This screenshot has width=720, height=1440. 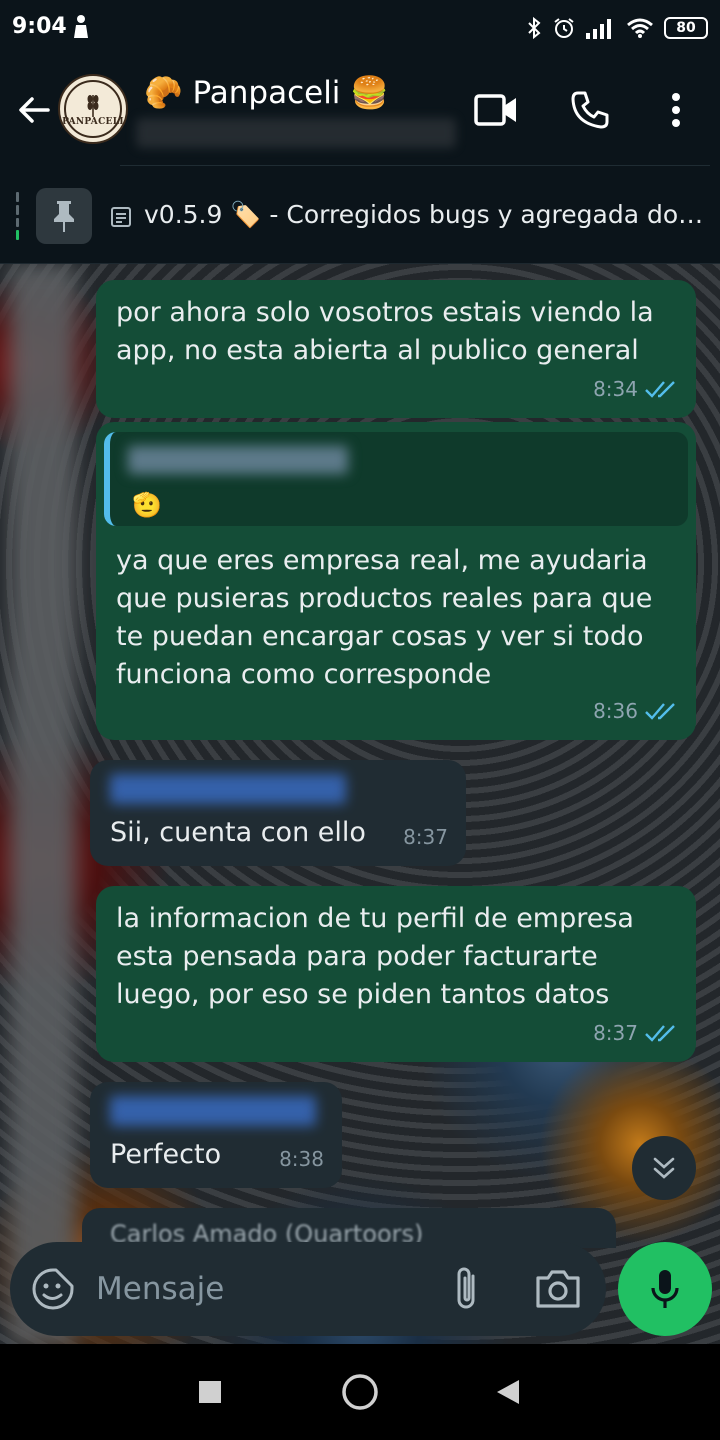 I want to click on camera-icon, so click(x=558, y=1289).